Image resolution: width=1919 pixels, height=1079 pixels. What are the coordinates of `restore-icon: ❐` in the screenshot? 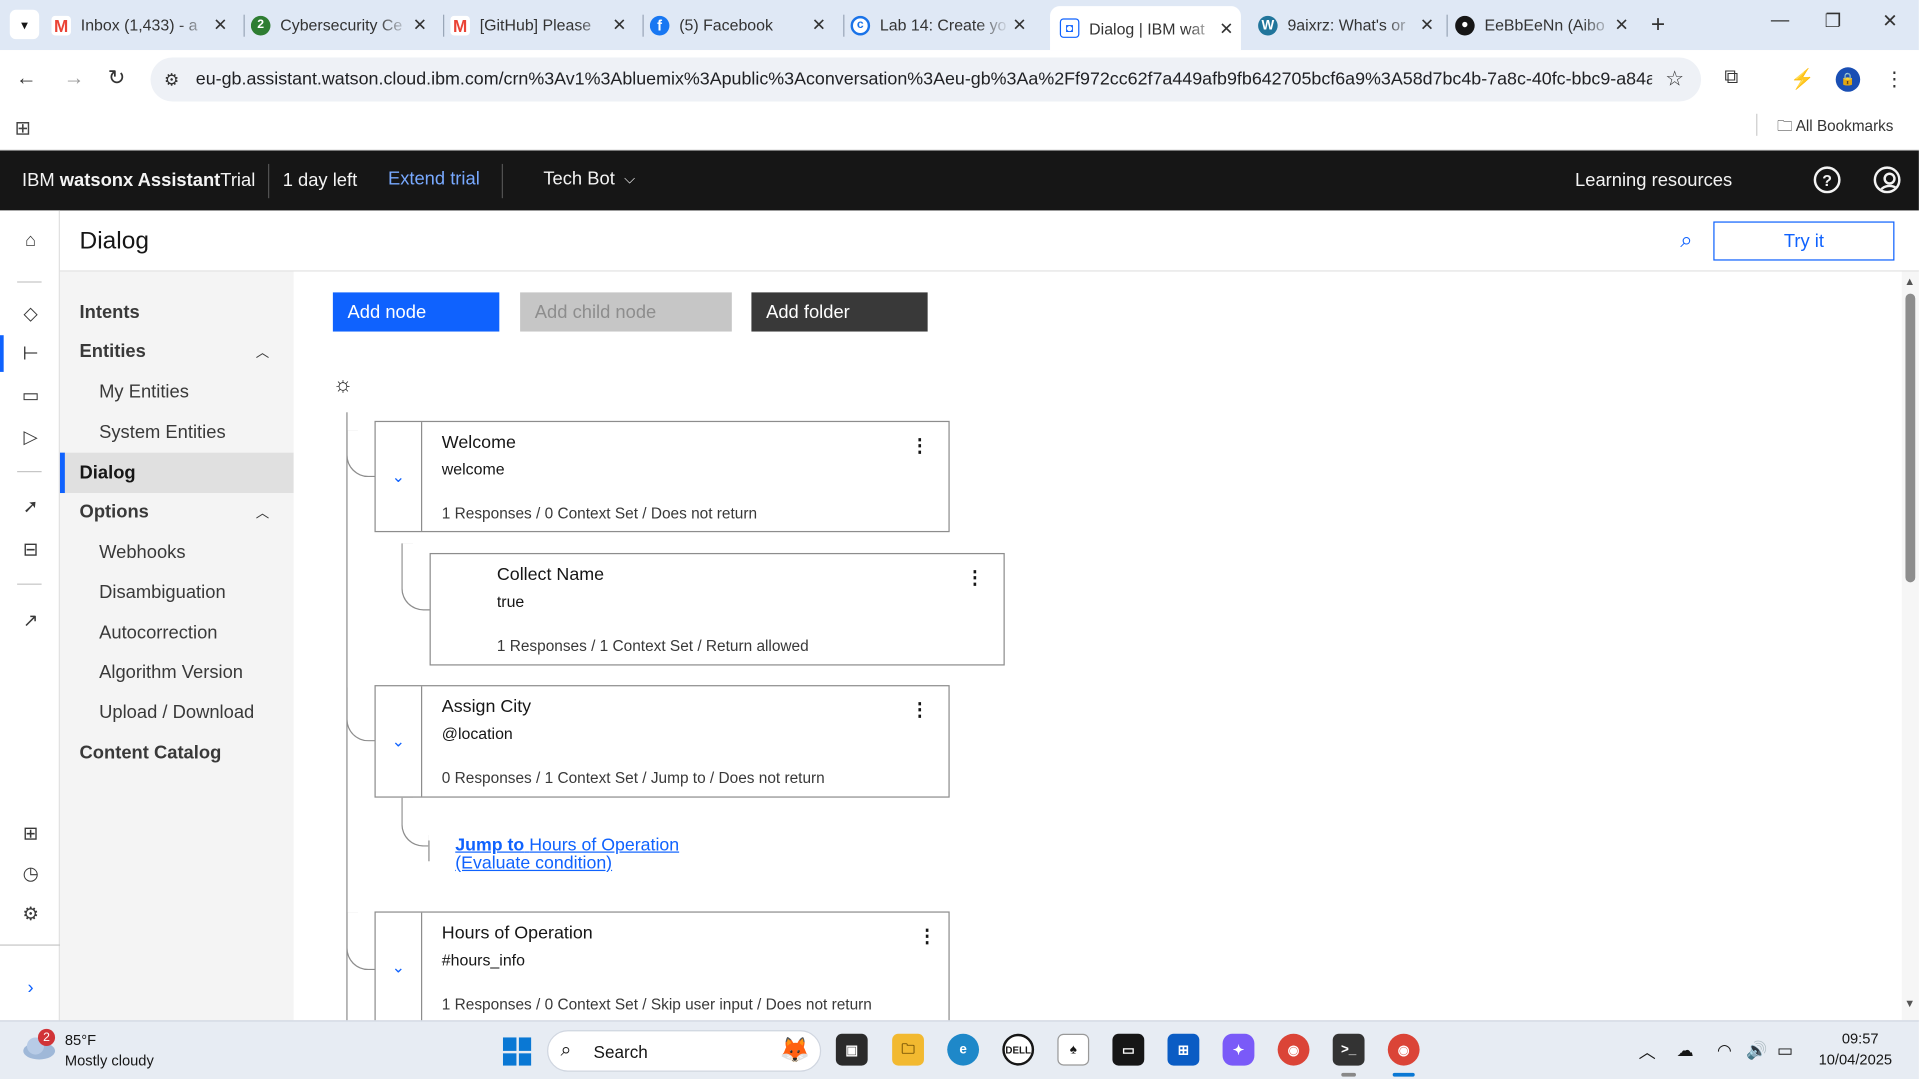 It's located at (1833, 21).